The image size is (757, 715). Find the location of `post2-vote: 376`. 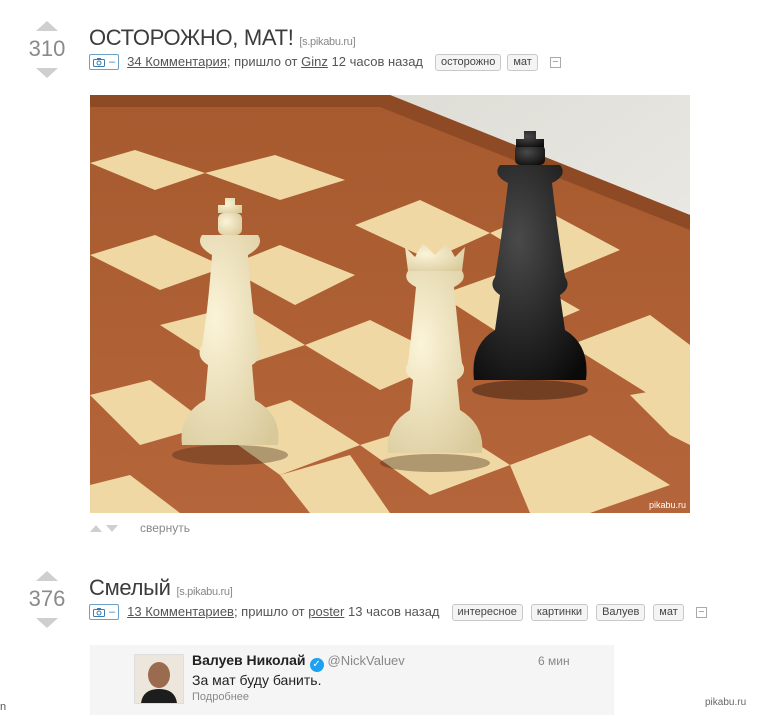

post2-vote: 376 is located at coordinates (47, 599).